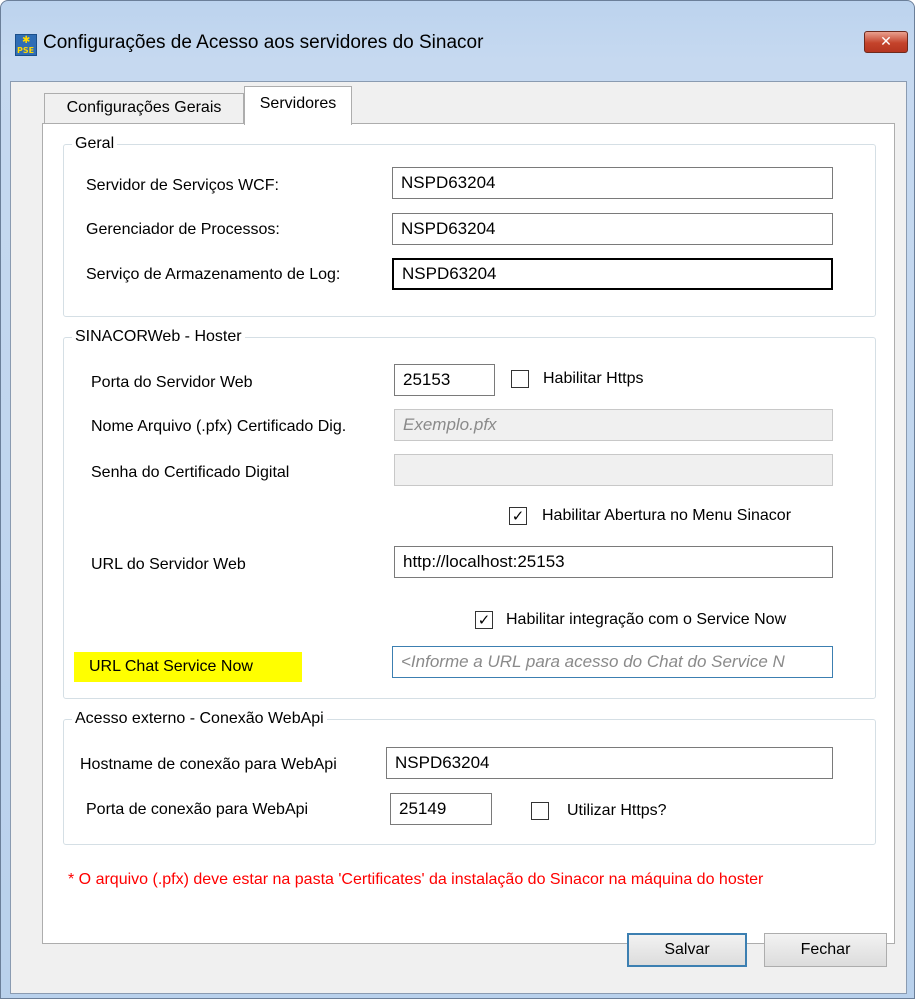  Describe the element at coordinates (613, 425) in the screenshot. I see `pfx-filename-input` at that location.